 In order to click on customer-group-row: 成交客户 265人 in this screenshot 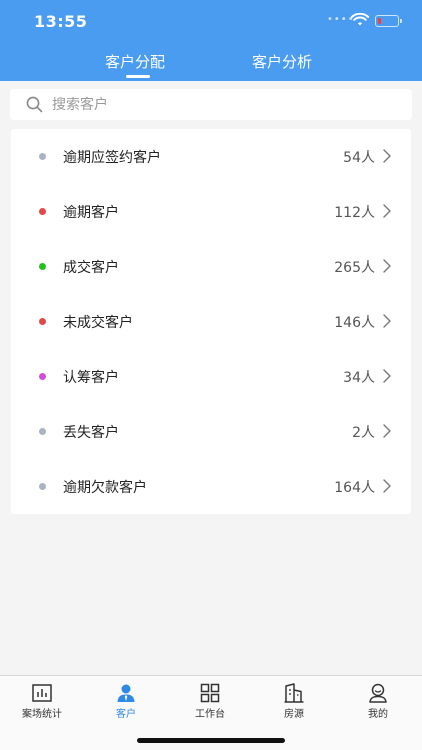, I will do `click(211, 266)`.